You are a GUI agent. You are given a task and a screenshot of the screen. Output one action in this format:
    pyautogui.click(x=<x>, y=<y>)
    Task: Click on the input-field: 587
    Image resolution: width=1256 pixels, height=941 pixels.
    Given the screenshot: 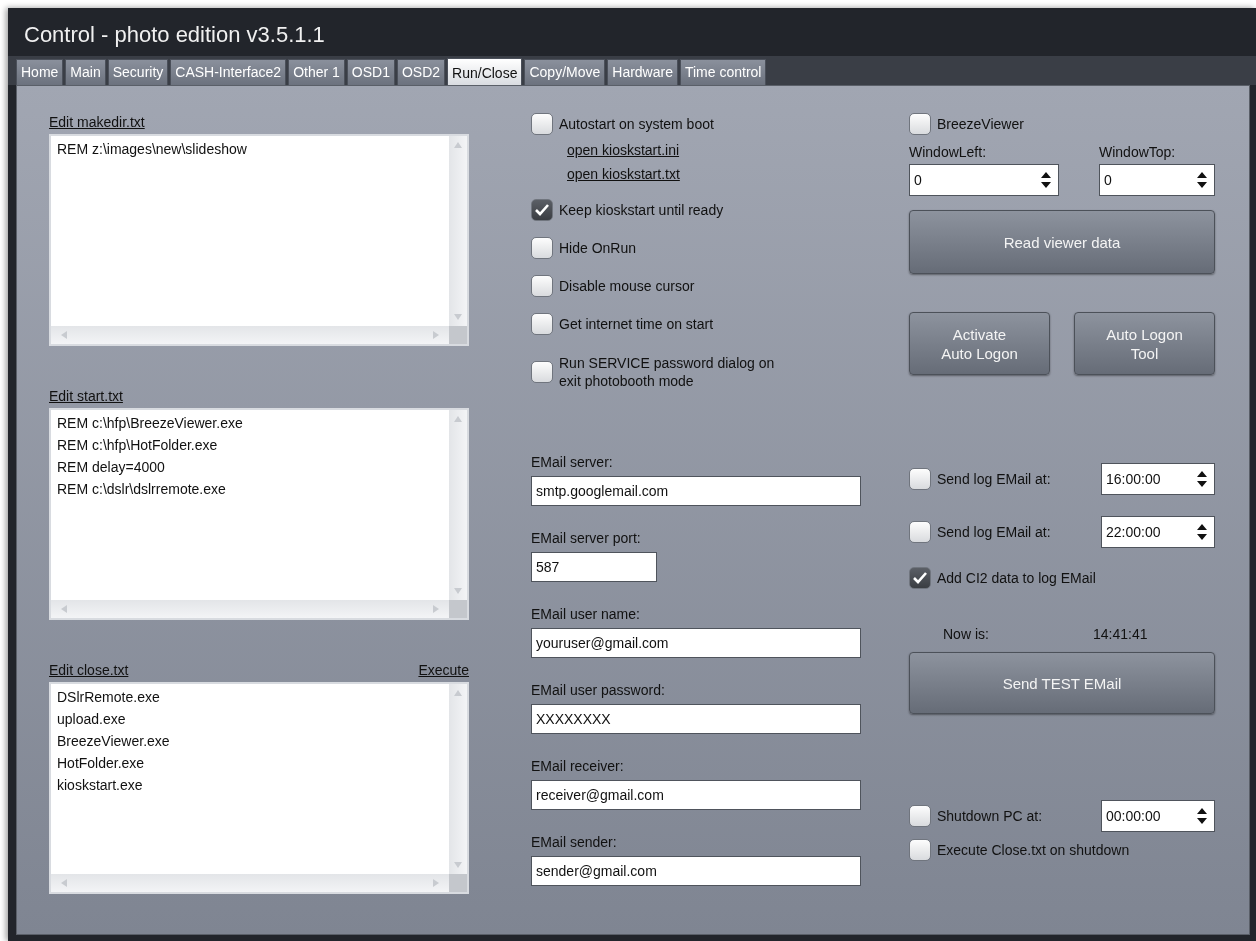 What is the action you would take?
    pyautogui.click(x=594, y=567)
    